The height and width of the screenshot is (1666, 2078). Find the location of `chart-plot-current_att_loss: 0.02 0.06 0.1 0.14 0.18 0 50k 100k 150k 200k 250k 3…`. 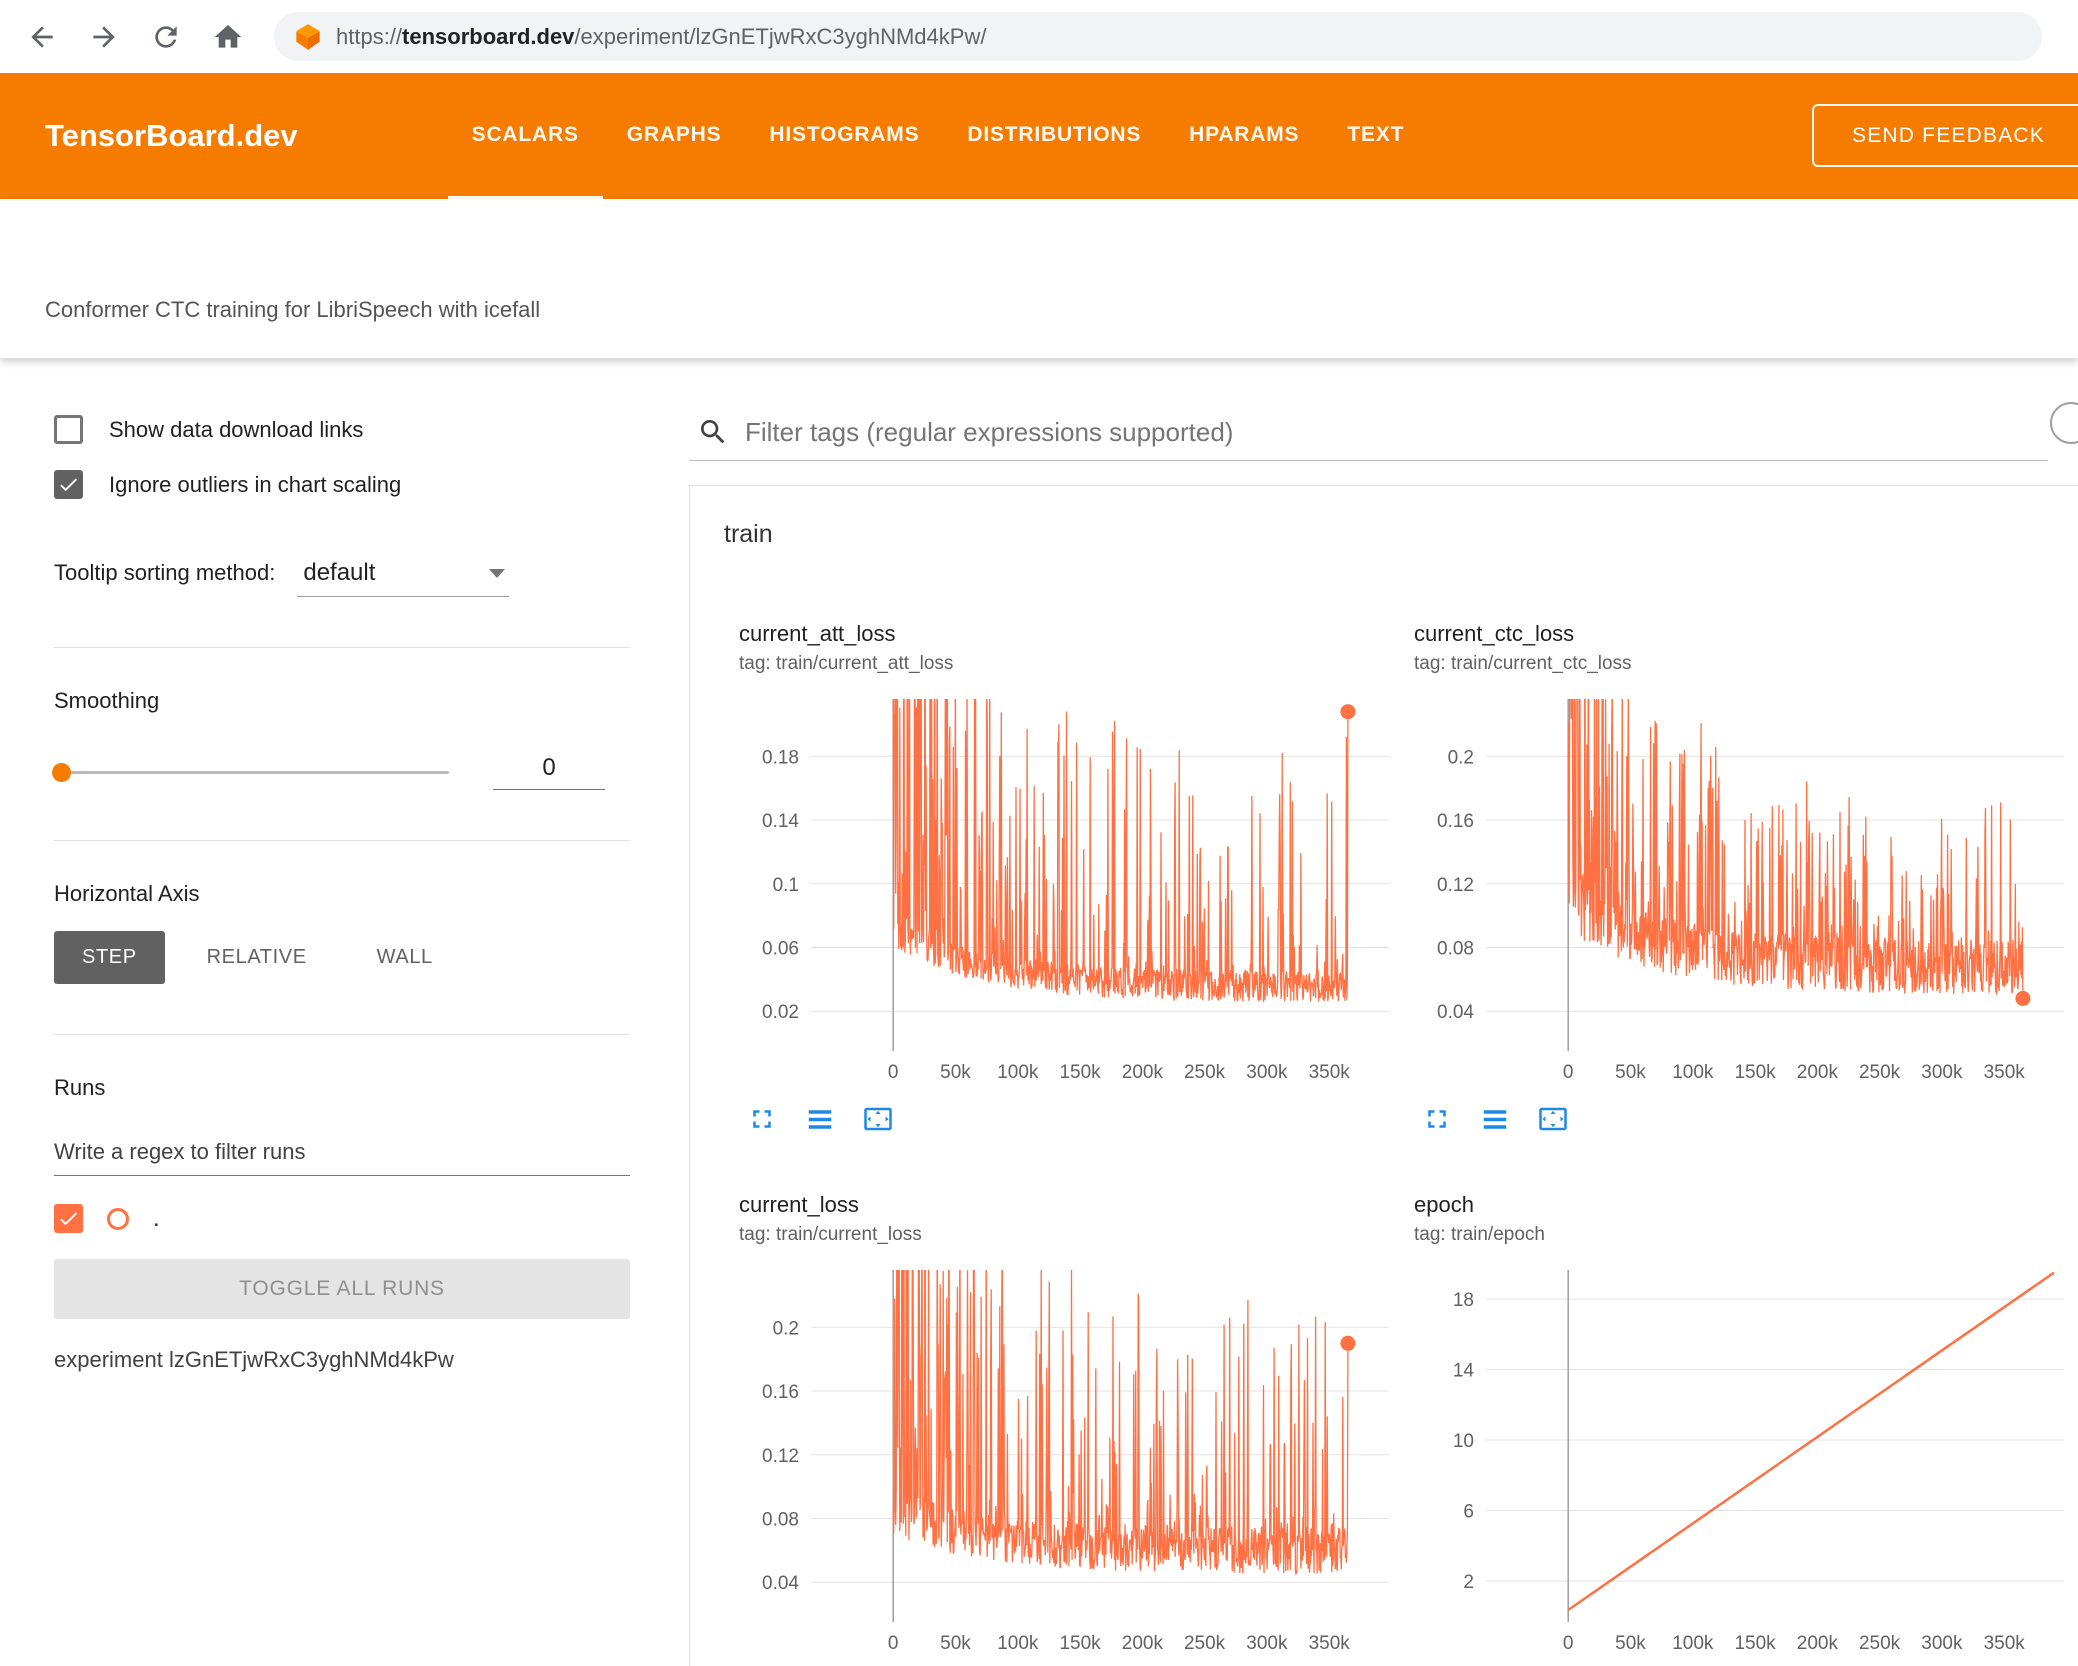

chart-plot-current_att_loss: 0.02 0.06 0.1 0.14 0.18 0 50k 100k 150k 200k 250k 3… is located at coordinates (1076, 896).